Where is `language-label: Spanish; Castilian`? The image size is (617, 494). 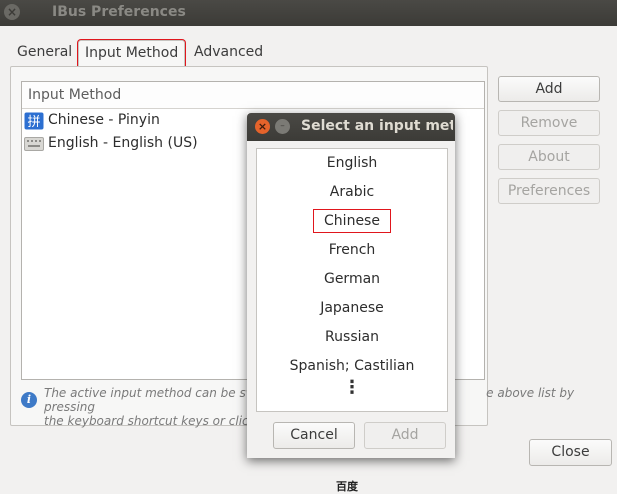 language-label: Spanish; Castilian is located at coordinates (352, 366).